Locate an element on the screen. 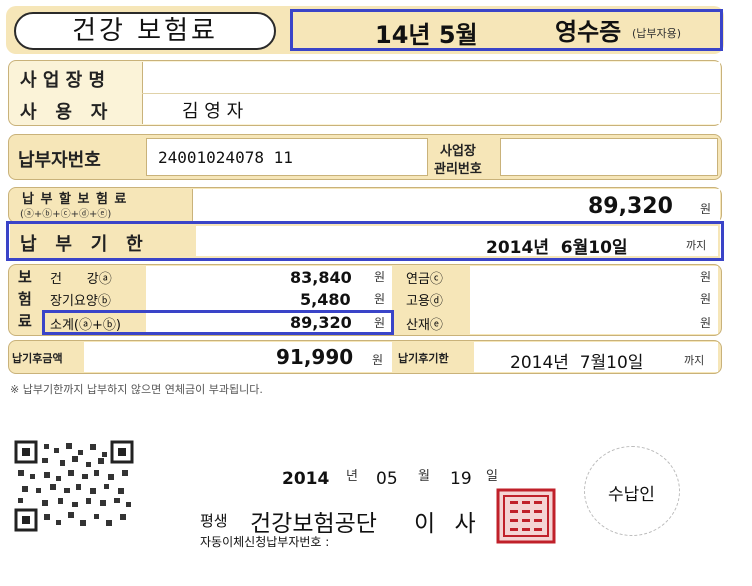 The height and width of the screenshot is (586, 752). footer-day-unit: 일 is located at coordinates (492, 476).